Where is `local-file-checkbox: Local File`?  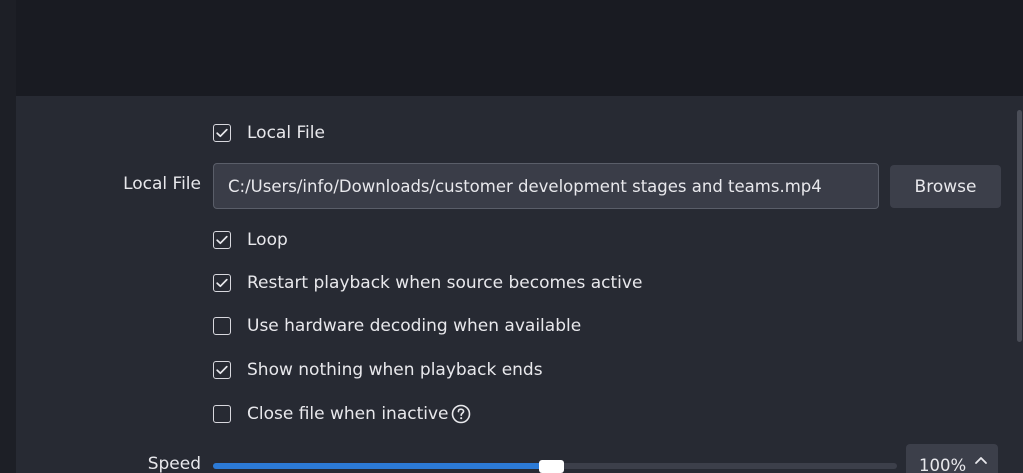
local-file-checkbox: Local File is located at coordinates (269, 133).